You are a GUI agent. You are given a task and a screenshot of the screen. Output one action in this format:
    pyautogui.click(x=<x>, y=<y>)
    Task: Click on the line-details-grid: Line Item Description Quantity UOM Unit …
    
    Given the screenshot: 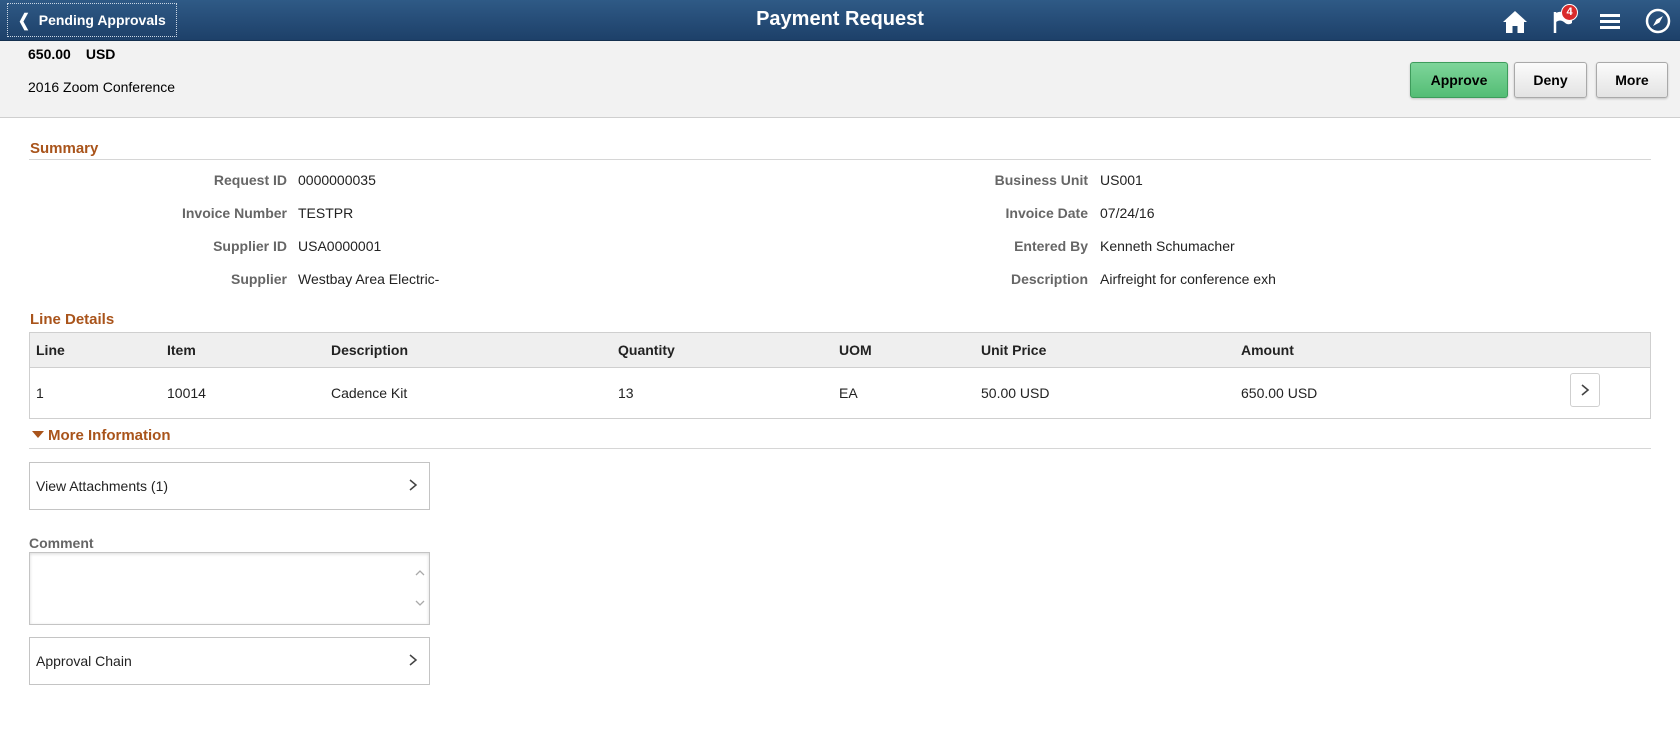 What is the action you would take?
    pyautogui.click(x=840, y=375)
    